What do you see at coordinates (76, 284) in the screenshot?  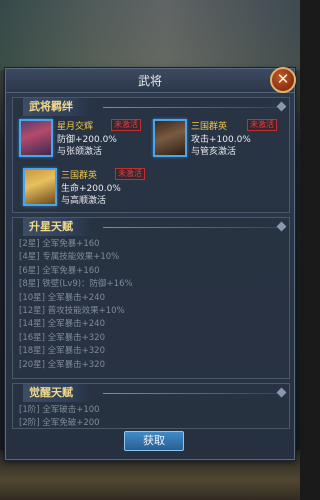 I see `talent-row: [8星] 铁壁(Lv9)：防御+16%` at bounding box center [76, 284].